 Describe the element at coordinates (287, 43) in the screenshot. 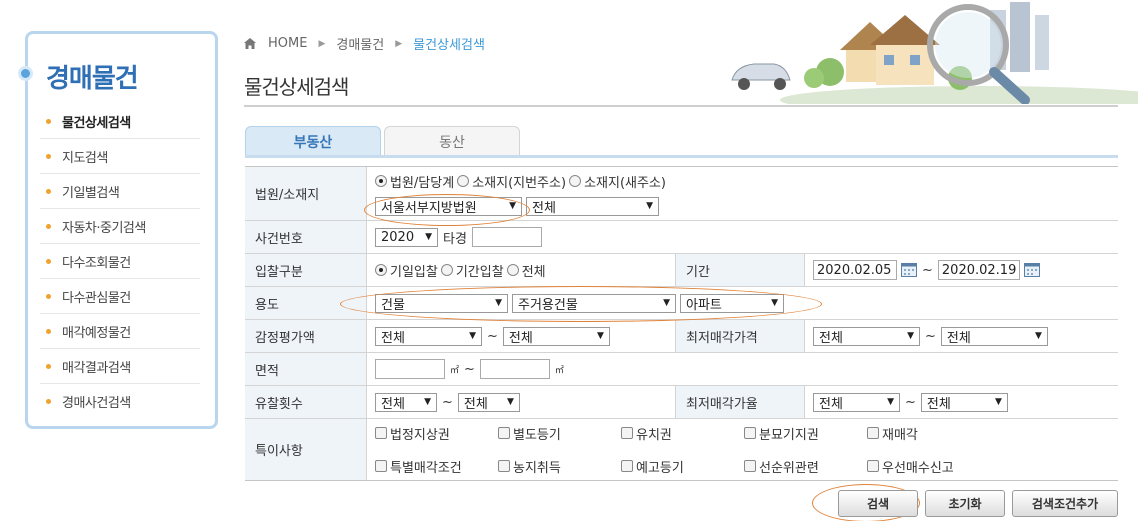

I see `breadcrumb-home: HOME` at that location.